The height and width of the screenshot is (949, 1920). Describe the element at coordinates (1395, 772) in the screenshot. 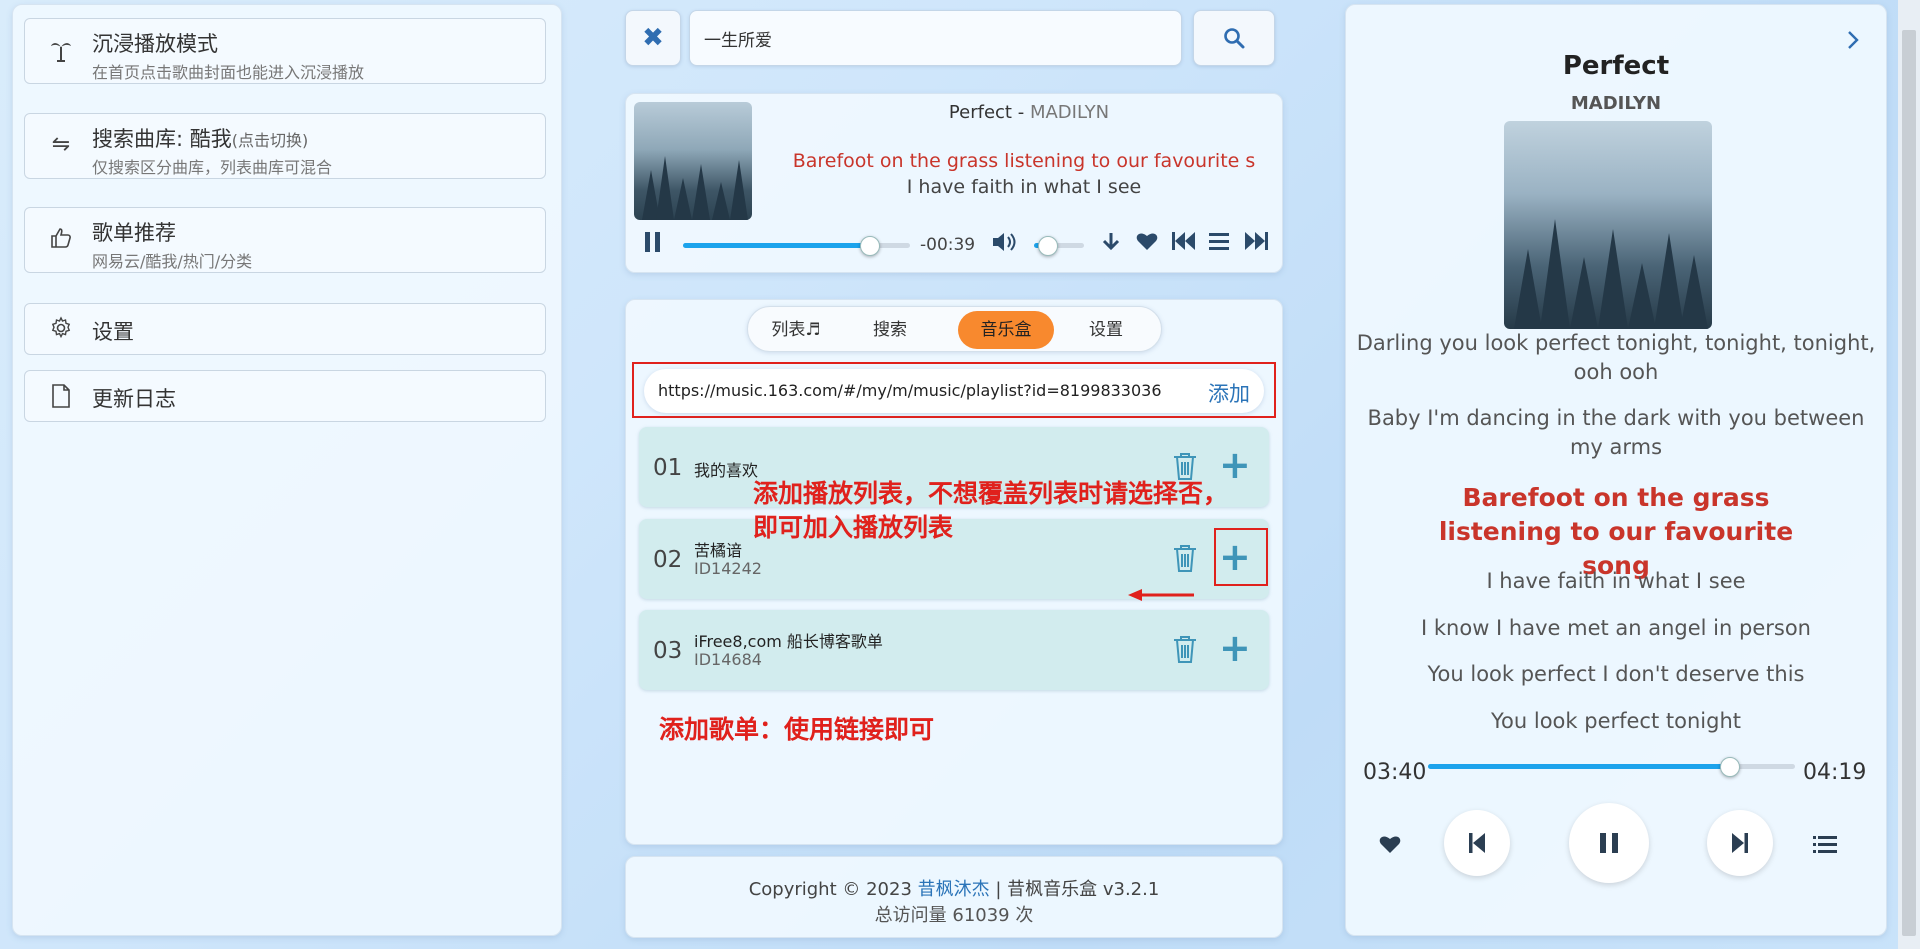

I see `elapsed-time: 03:40` at that location.